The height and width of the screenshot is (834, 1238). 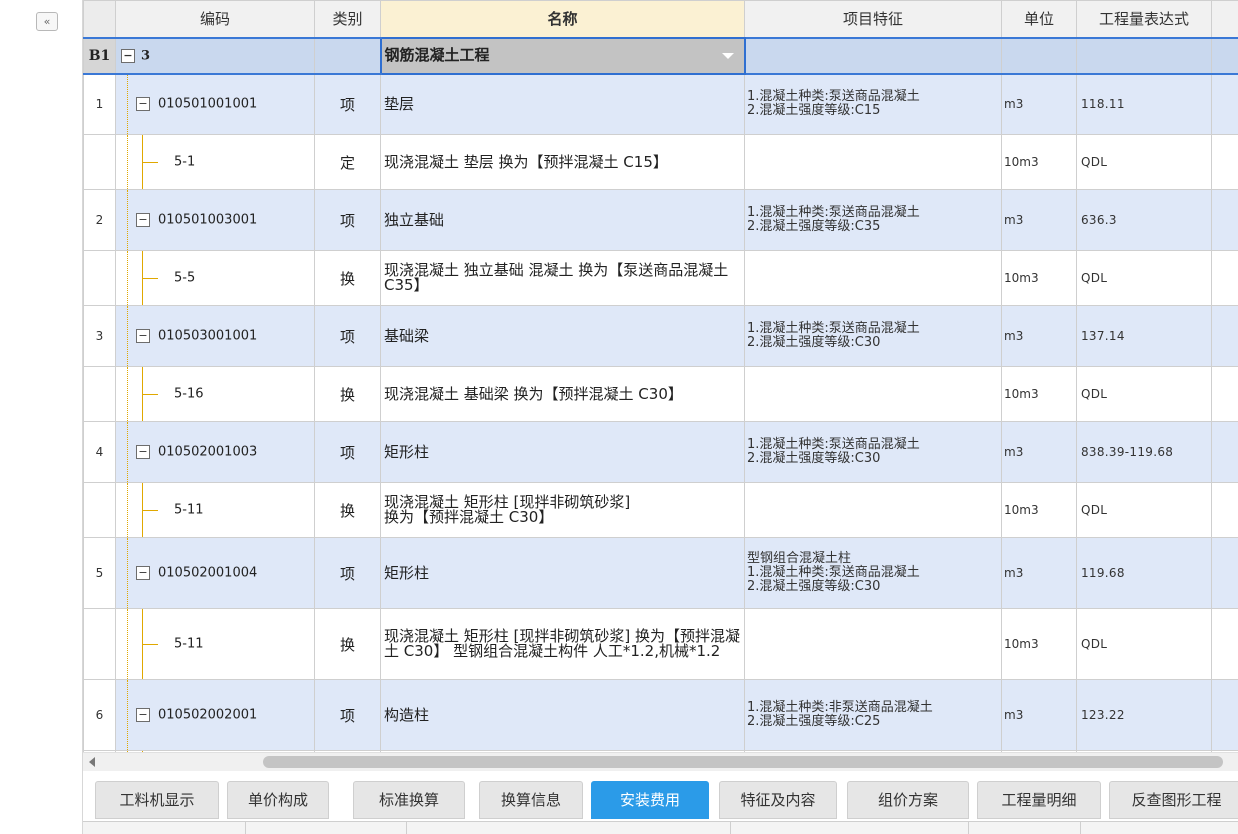 I want to click on feature-cell: 1.混凝土种类:非泵送商品混凝土 2.混凝土强度等级:C25, so click(x=873, y=715).